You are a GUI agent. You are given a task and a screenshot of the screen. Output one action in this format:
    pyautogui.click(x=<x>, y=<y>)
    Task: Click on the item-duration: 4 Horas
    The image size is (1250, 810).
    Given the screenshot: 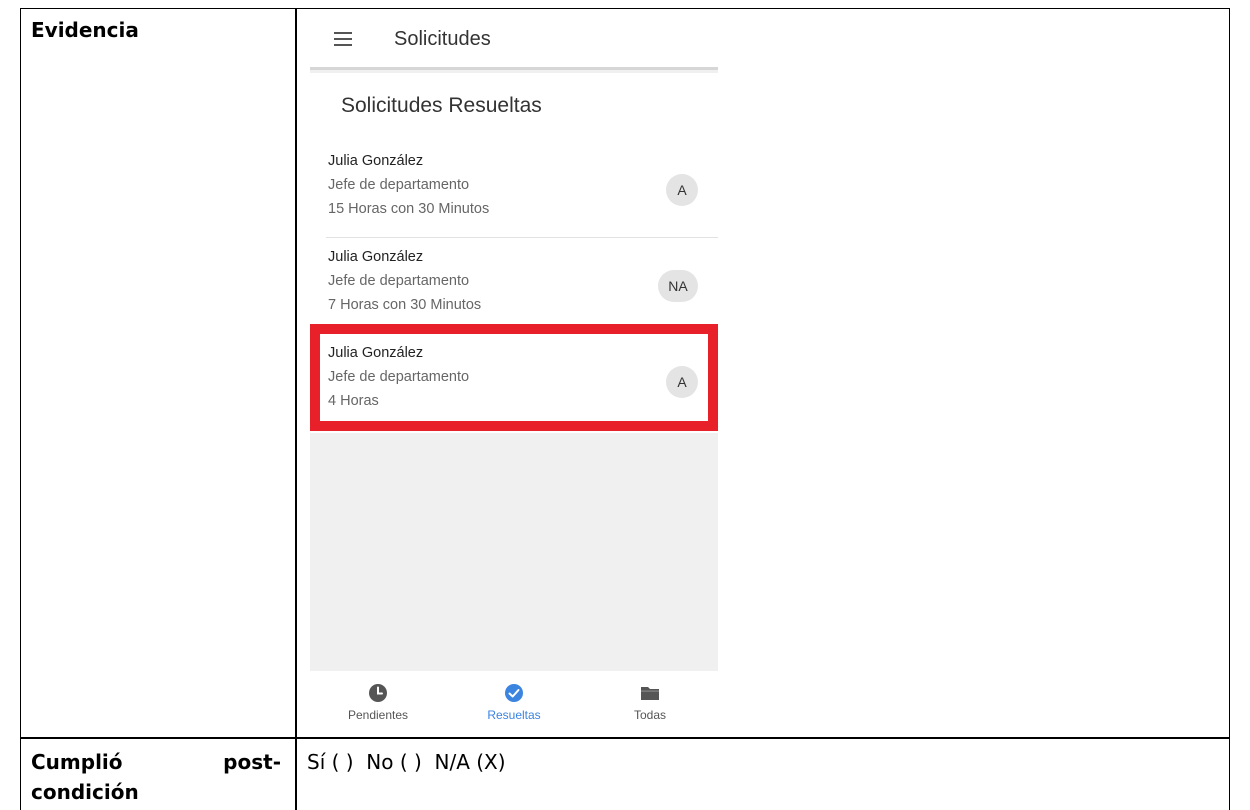 What is the action you would take?
    pyautogui.click(x=353, y=401)
    